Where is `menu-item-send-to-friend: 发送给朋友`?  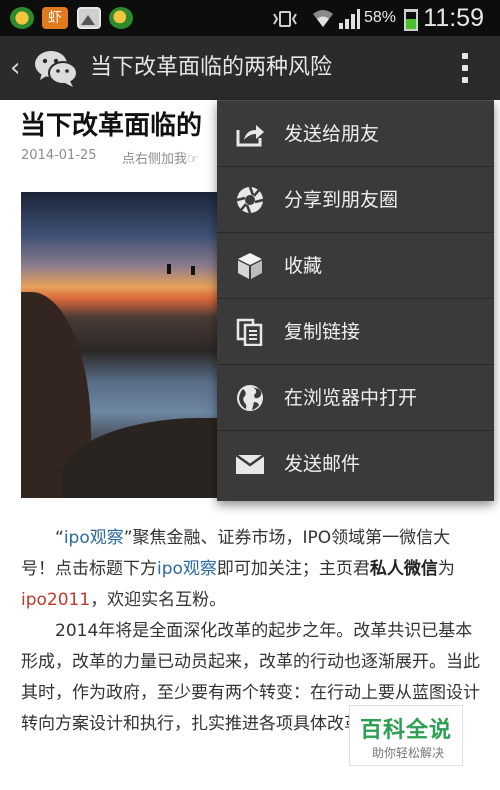
menu-item-send-to-friend: 发送给朋友 is located at coordinates (355, 134).